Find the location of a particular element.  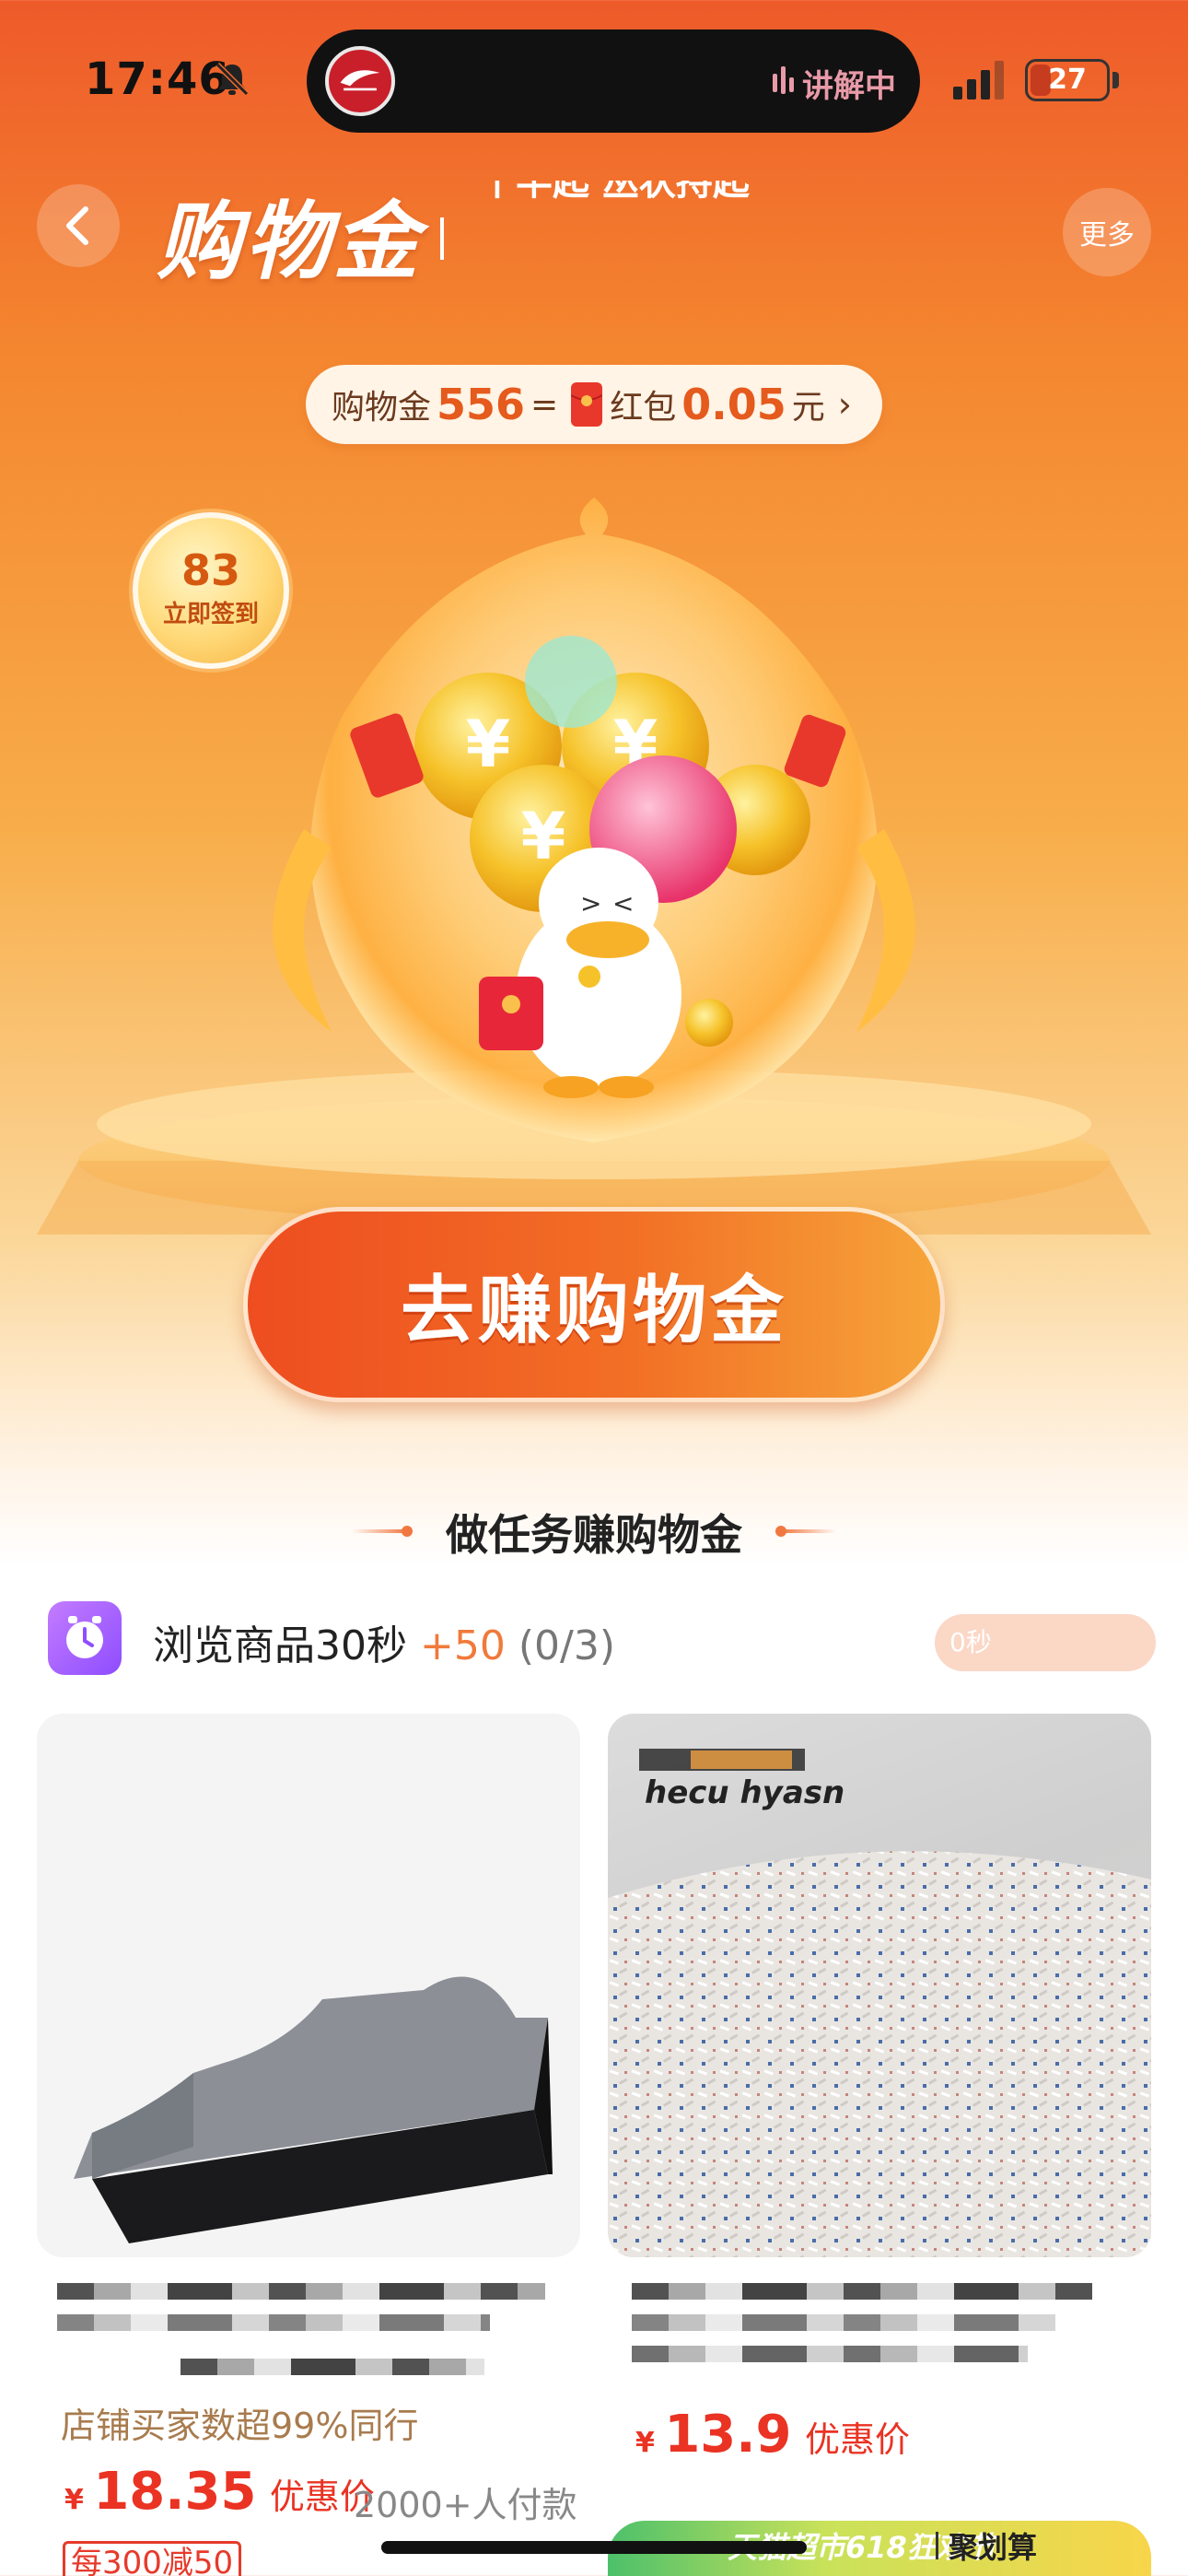

balance-pill: 购物金 556 = 红包 0.05 元 › is located at coordinates (594, 404).